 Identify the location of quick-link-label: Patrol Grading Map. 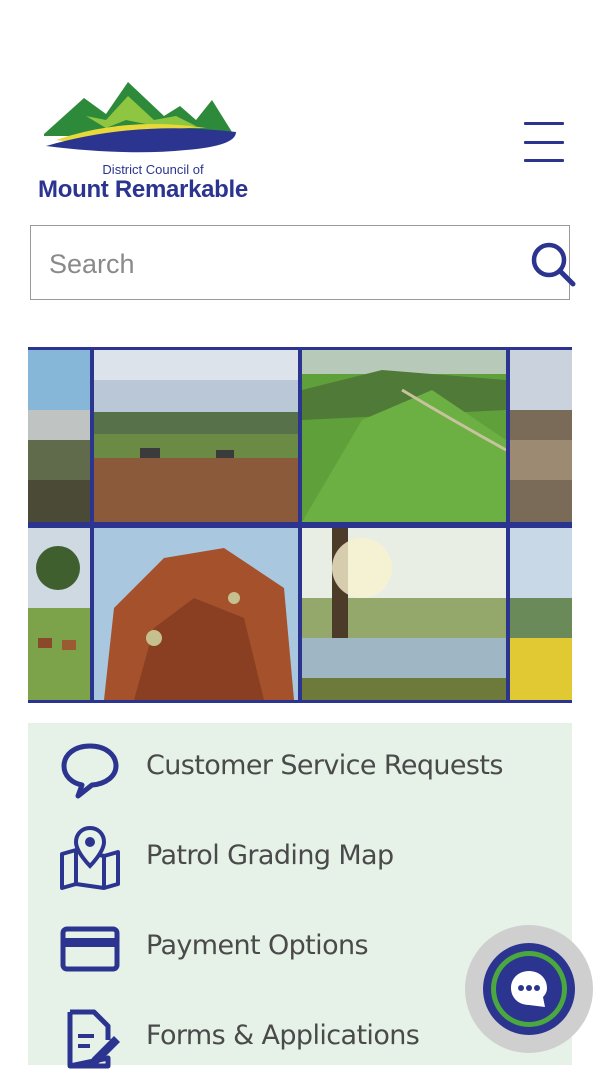
(270, 855).